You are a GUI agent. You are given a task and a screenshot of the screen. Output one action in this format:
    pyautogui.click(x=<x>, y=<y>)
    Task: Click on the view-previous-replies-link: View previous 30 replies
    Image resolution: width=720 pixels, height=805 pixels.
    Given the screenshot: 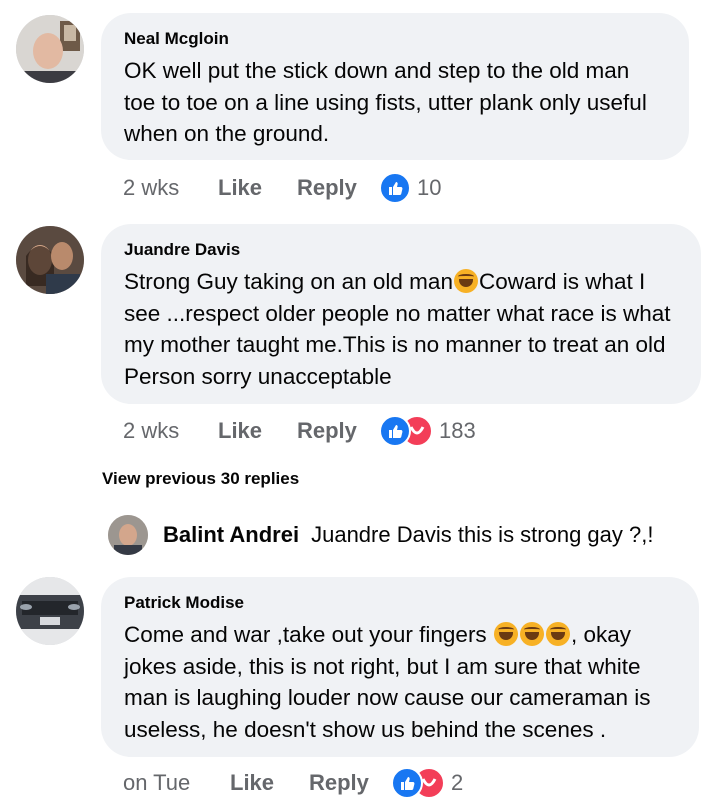 What is the action you would take?
    pyautogui.click(x=200, y=479)
    